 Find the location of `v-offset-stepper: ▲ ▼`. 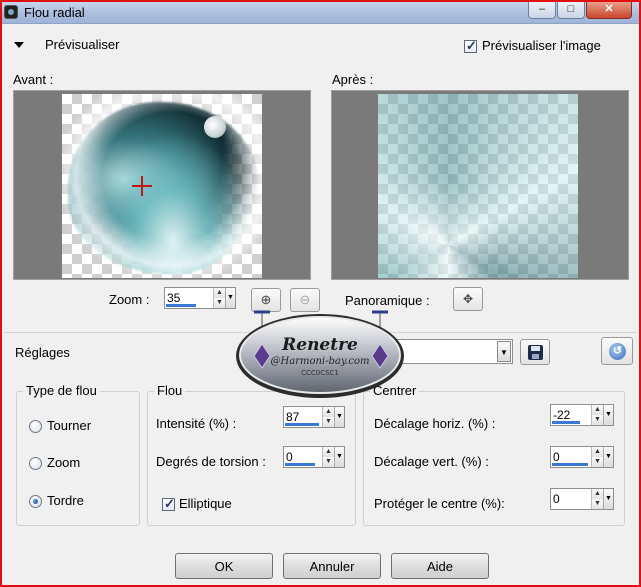

v-offset-stepper: ▲ ▼ is located at coordinates (597, 457).